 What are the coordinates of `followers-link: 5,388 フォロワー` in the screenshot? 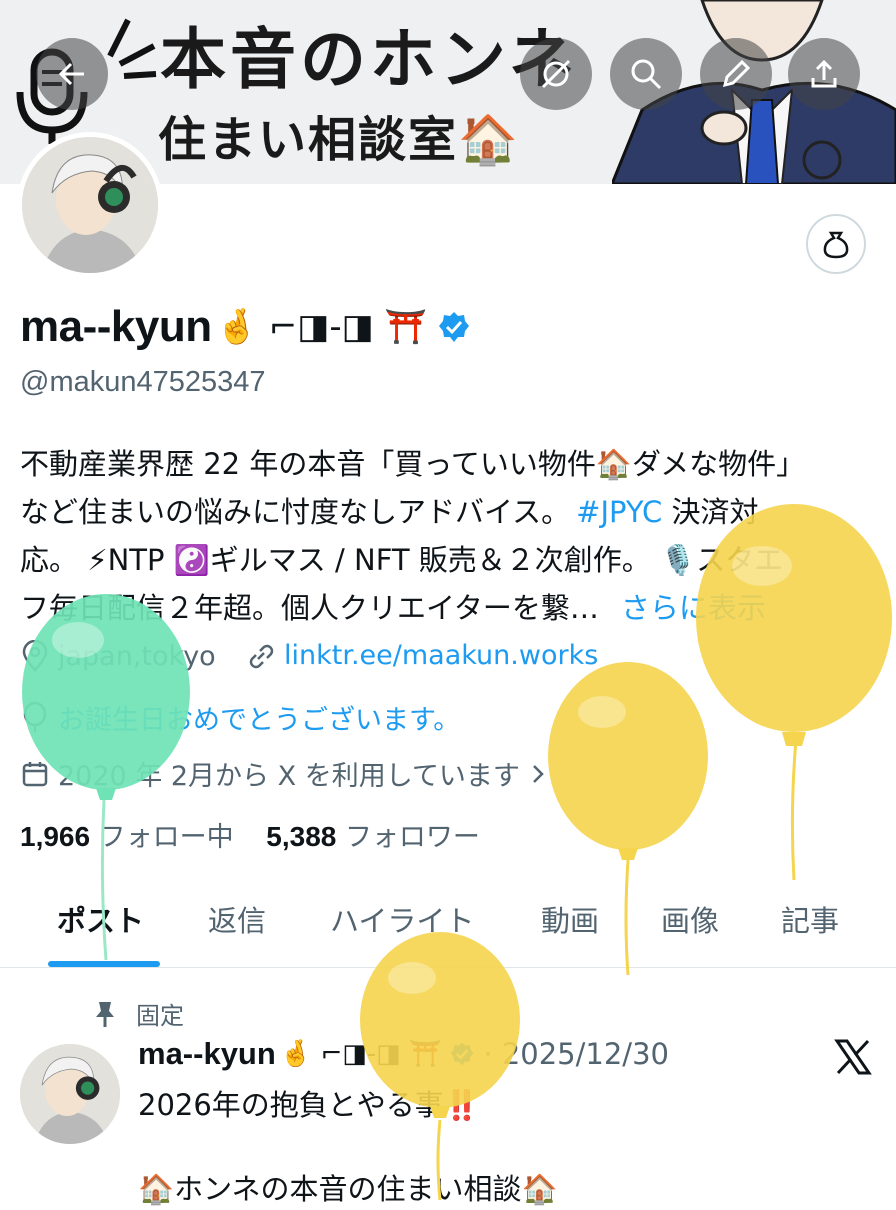 It's located at (373, 837).